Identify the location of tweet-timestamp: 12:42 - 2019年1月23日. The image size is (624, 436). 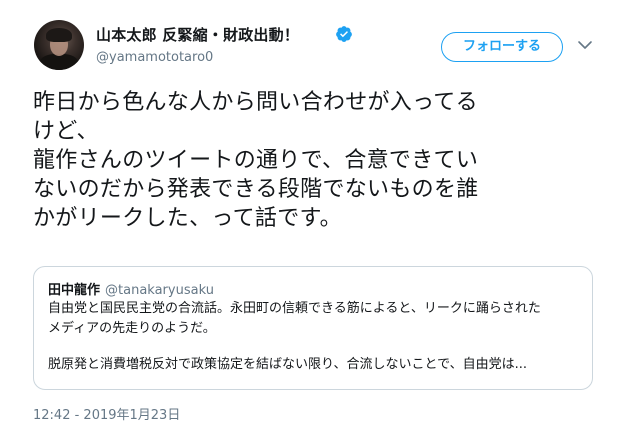
(106, 413).